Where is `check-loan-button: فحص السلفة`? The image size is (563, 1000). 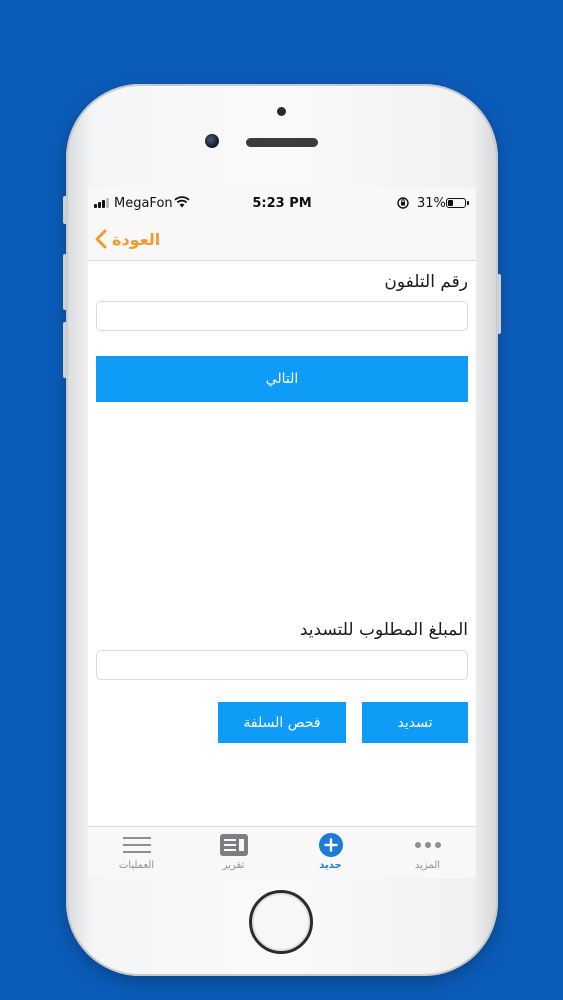 check-loan-button: فحص السلفة is located at coordinates (282, 722).